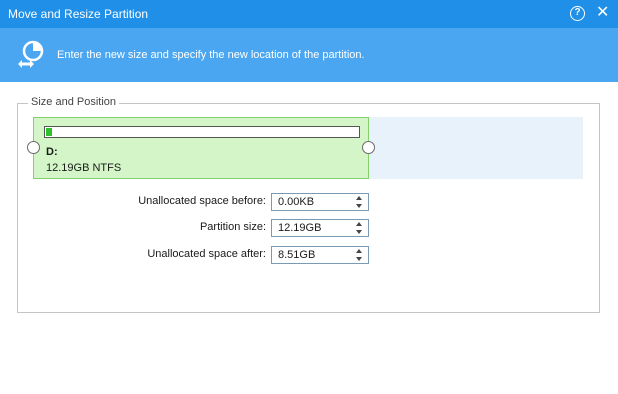  I want to click on unallocated-before-spinbox: 0.00KB, so click(320, 202).